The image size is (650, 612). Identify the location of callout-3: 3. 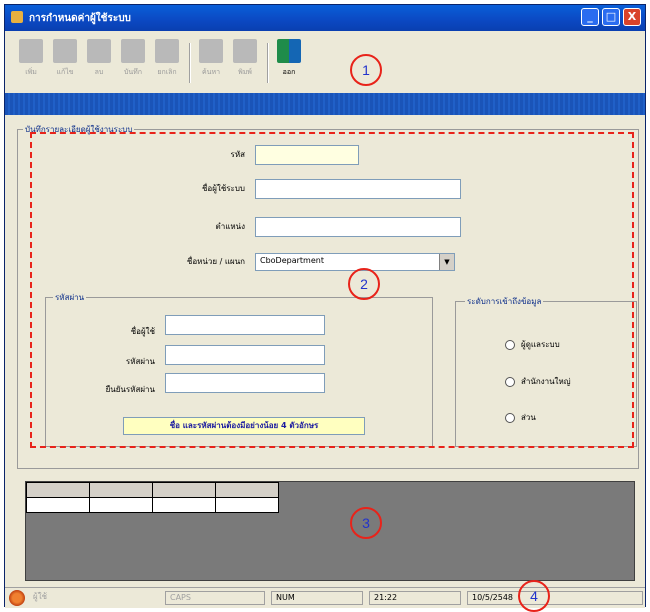
(366, 523).